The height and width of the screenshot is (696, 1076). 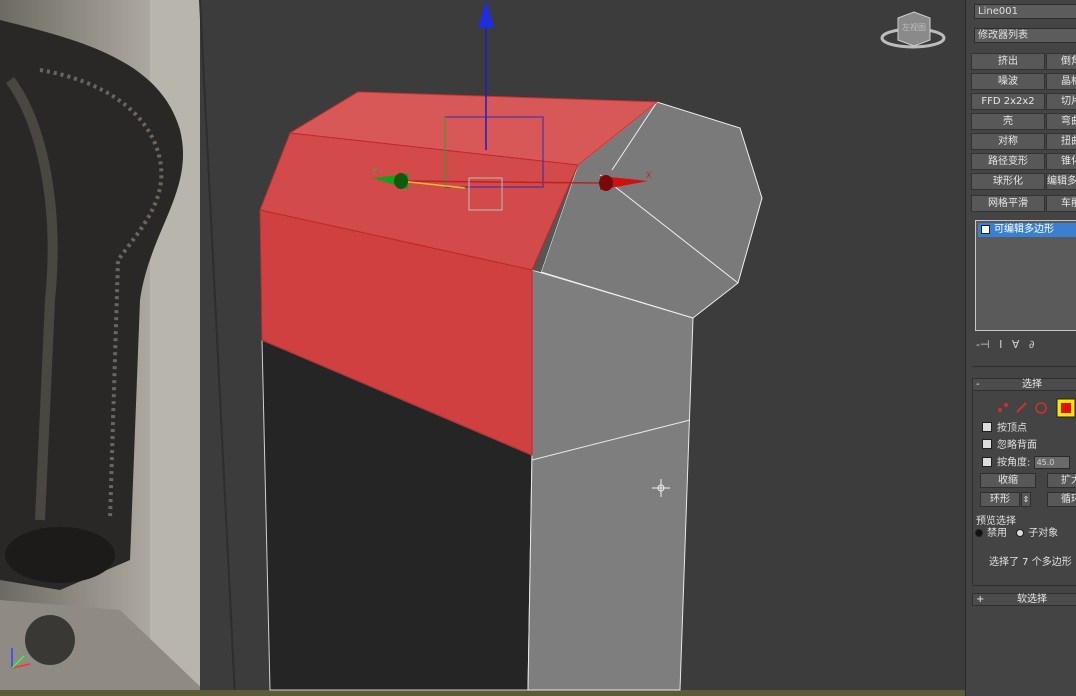 What do you see at coordinates (983, 344) in the screenshot?
I see `pin-stack-icon: -⊣` at bounding box center [983, 344].